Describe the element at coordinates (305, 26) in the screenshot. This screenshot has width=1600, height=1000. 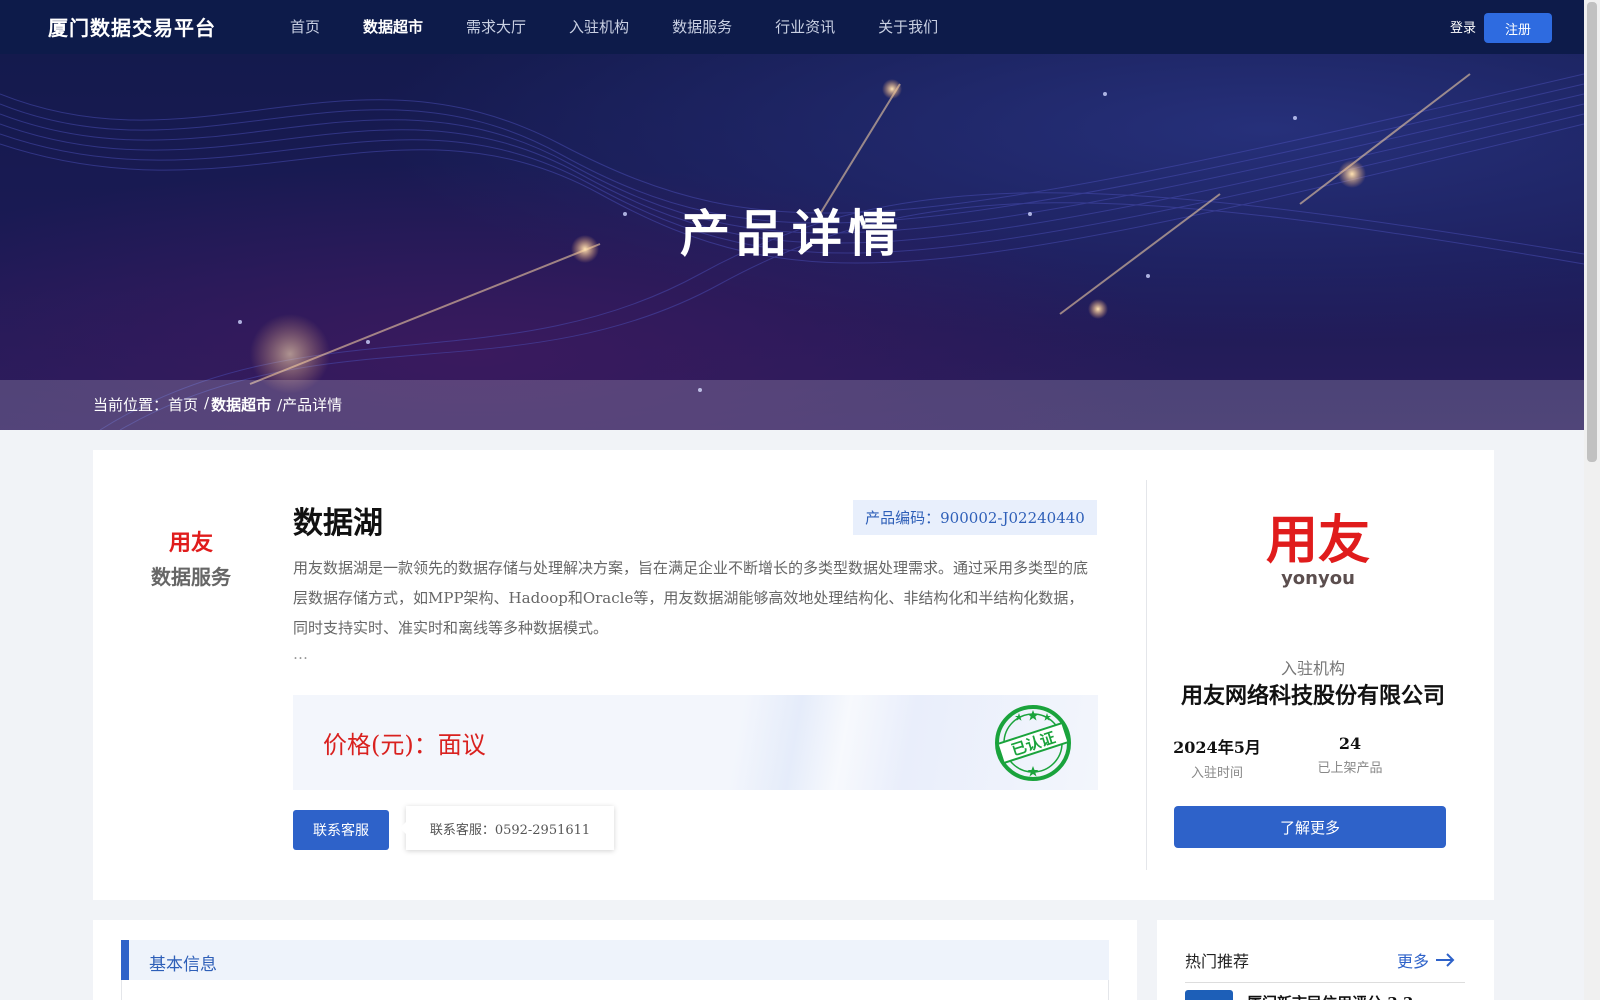
I see `nav-home: 首页` at that location.